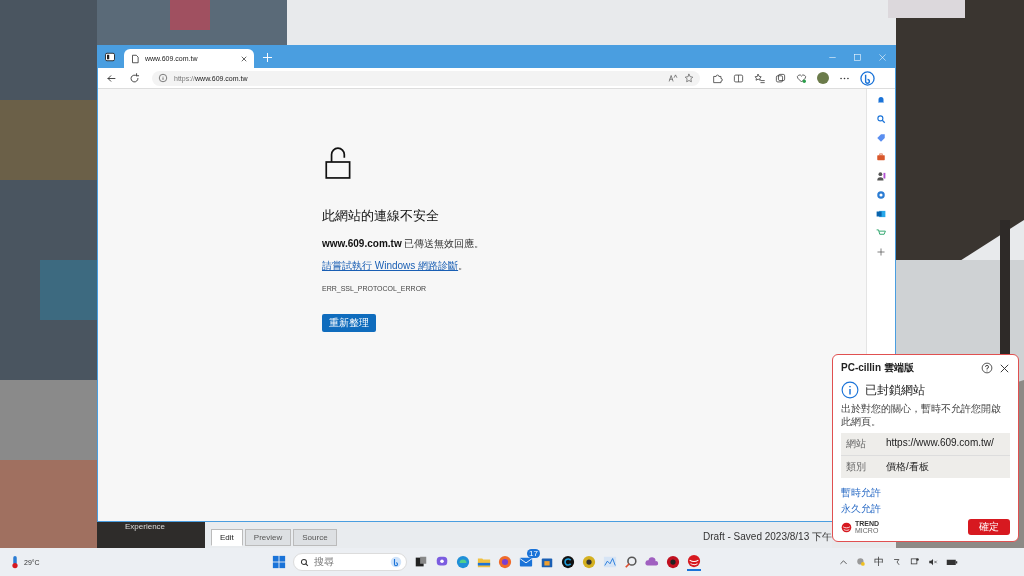 The image size is (1024, 576). I want to click on error-heading: 此網站的連線不安全, so click(380, 216).